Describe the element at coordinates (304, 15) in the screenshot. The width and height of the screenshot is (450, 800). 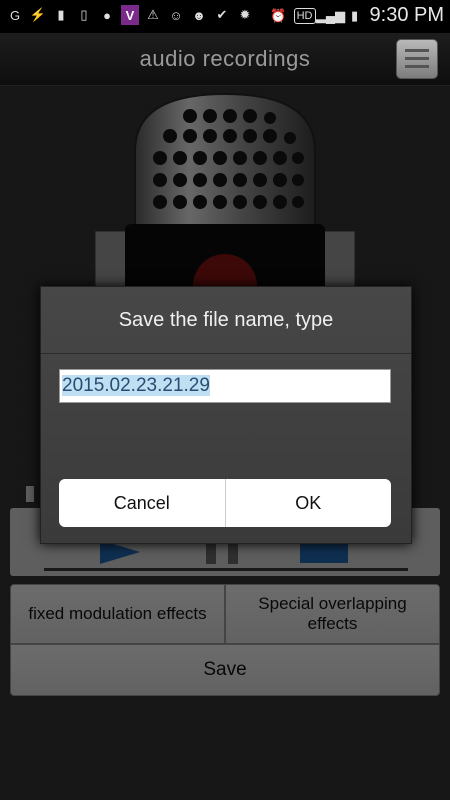
I see `hd-icon: HD` at that location.